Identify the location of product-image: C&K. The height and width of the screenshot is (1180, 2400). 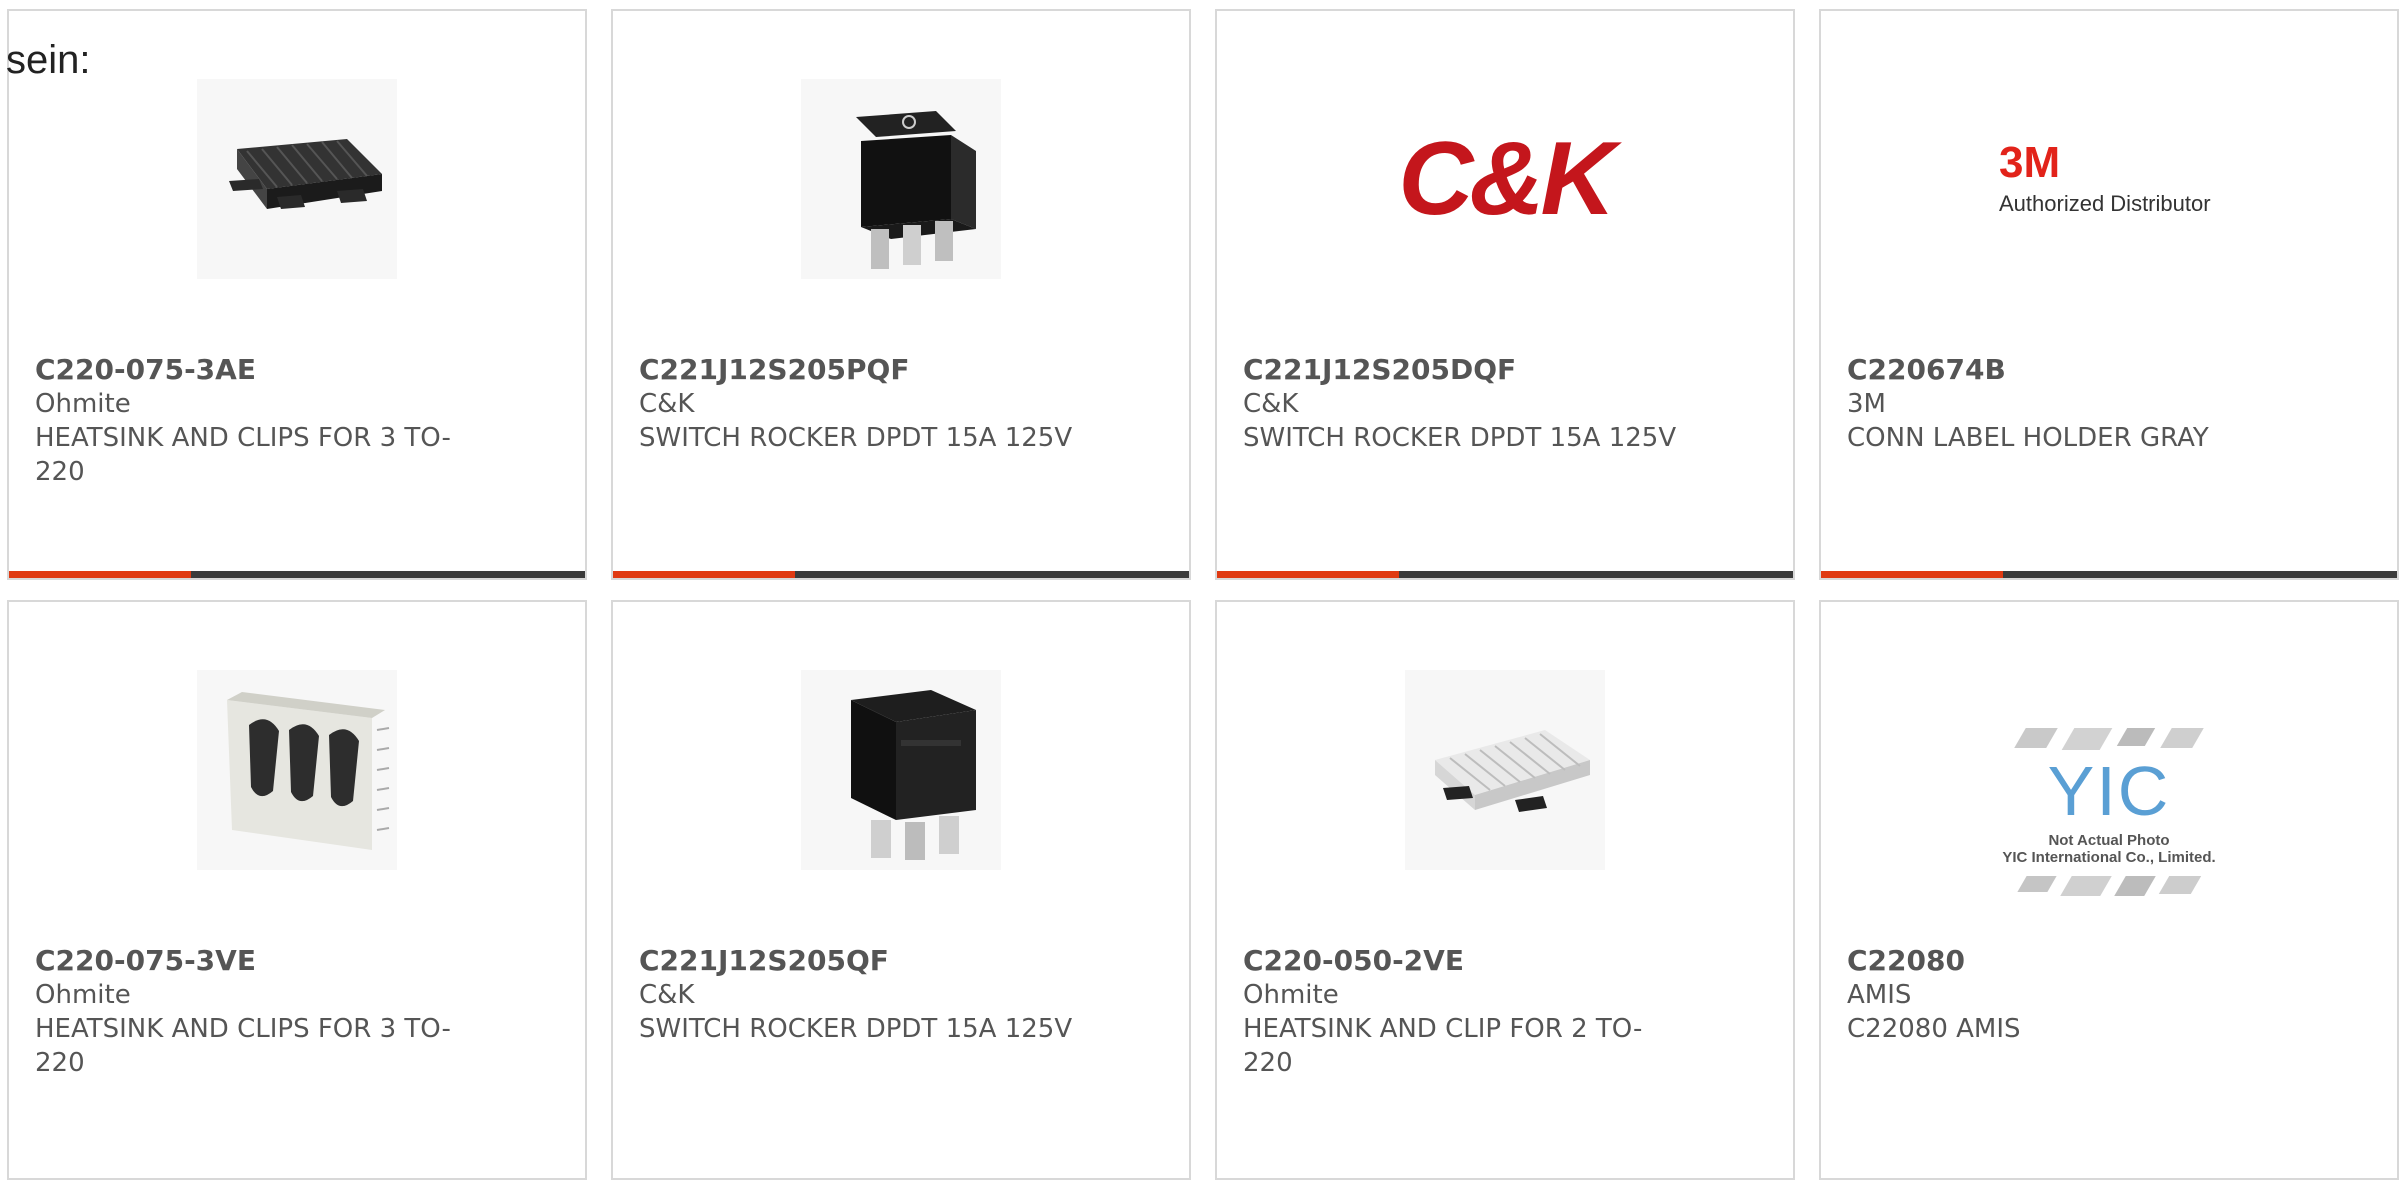
(1505, 179).